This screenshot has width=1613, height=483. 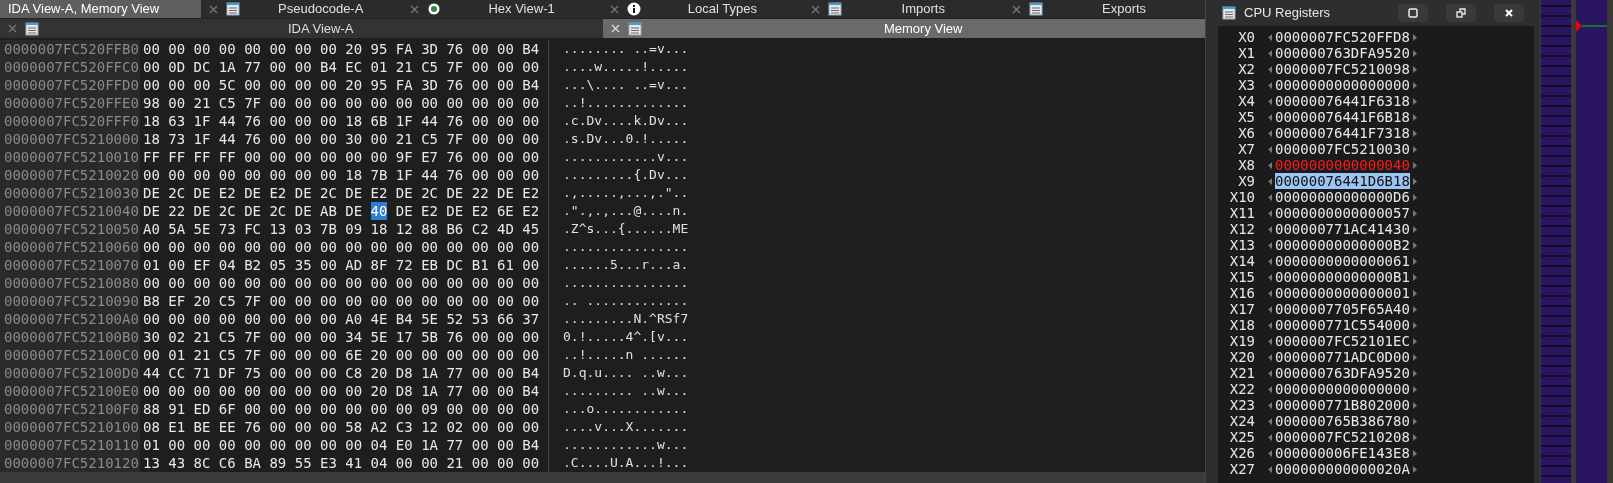 What do you see at coordinates (1342, 165) in the screenshot?
I see `register-value: 0000000000000040` at bounding box center [1342, 165].